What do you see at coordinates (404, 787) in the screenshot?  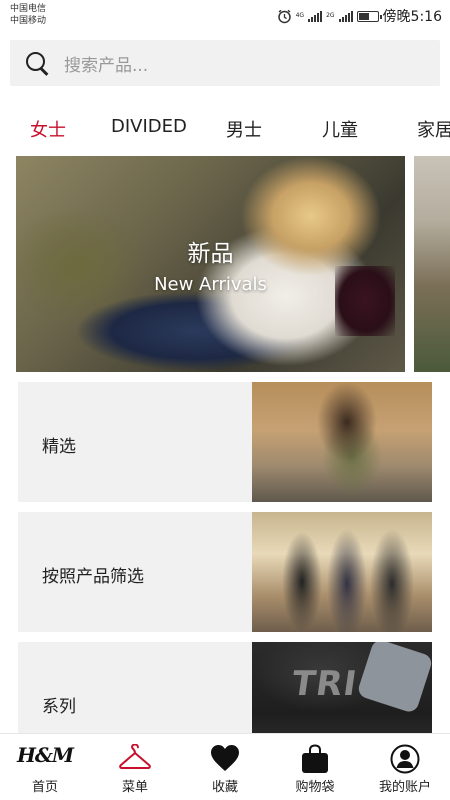 I see `nav-label-account: 我的账户` at bounding box center [404, 787].